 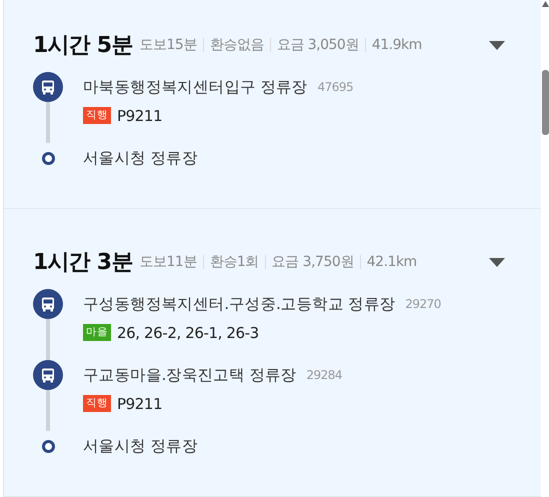 I want to click on scroll-up-icon, so click(x=545, y=4).